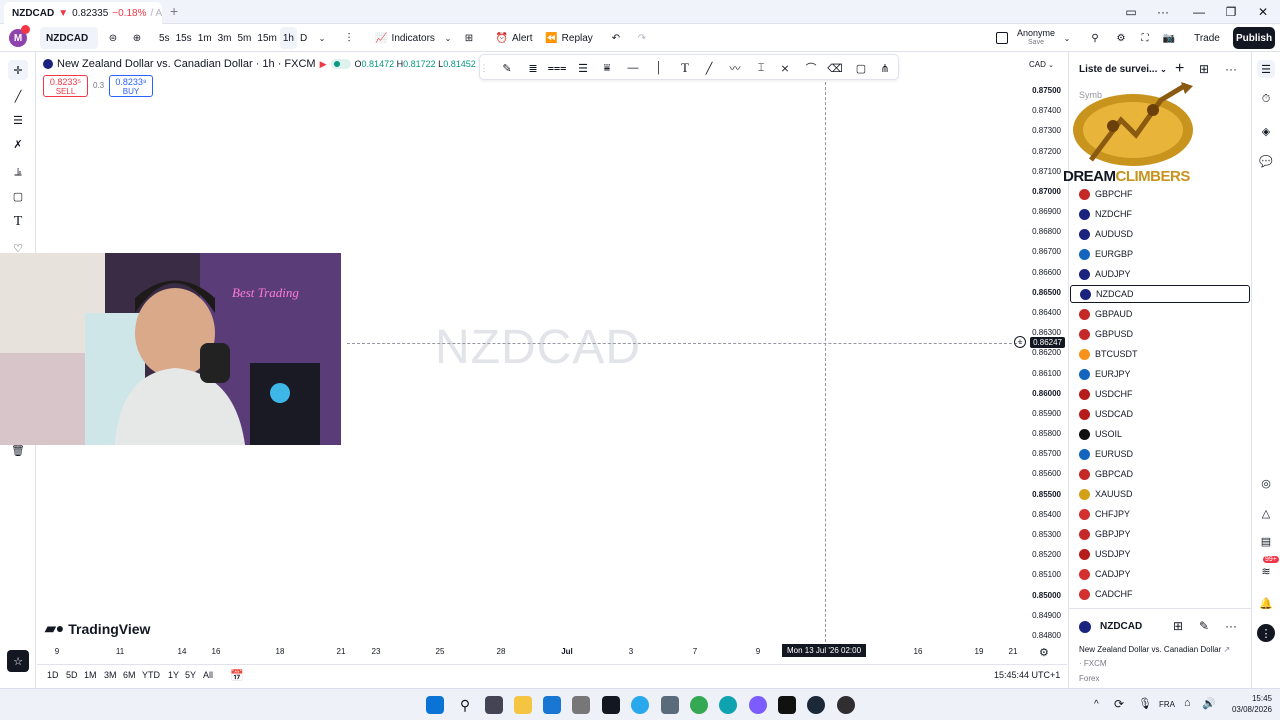  I want to click on watchlist-row-eurgbp: EURGBP, so click(1163, 254).